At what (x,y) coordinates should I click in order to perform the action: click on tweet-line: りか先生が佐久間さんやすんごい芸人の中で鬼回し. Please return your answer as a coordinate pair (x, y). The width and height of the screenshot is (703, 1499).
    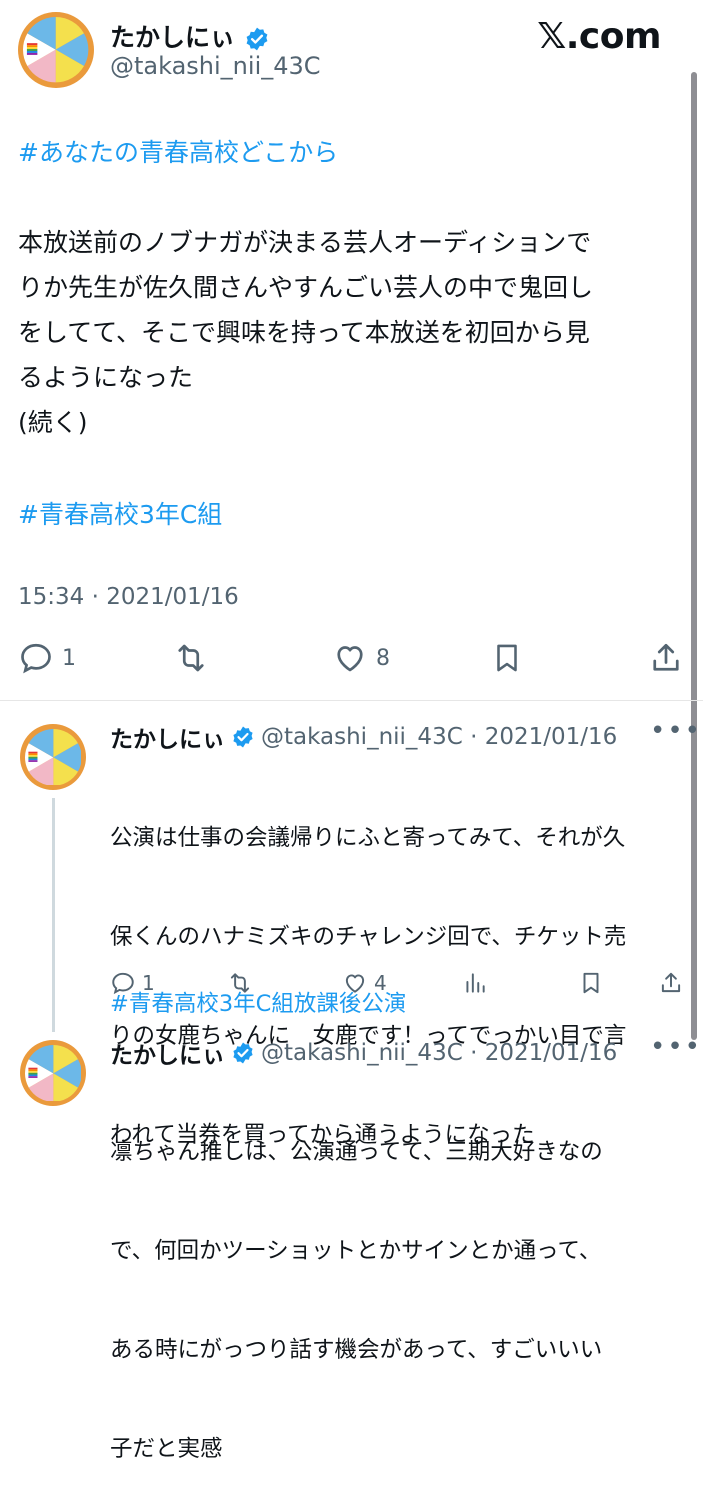
    Looking at the image, I should click on (306, 287).